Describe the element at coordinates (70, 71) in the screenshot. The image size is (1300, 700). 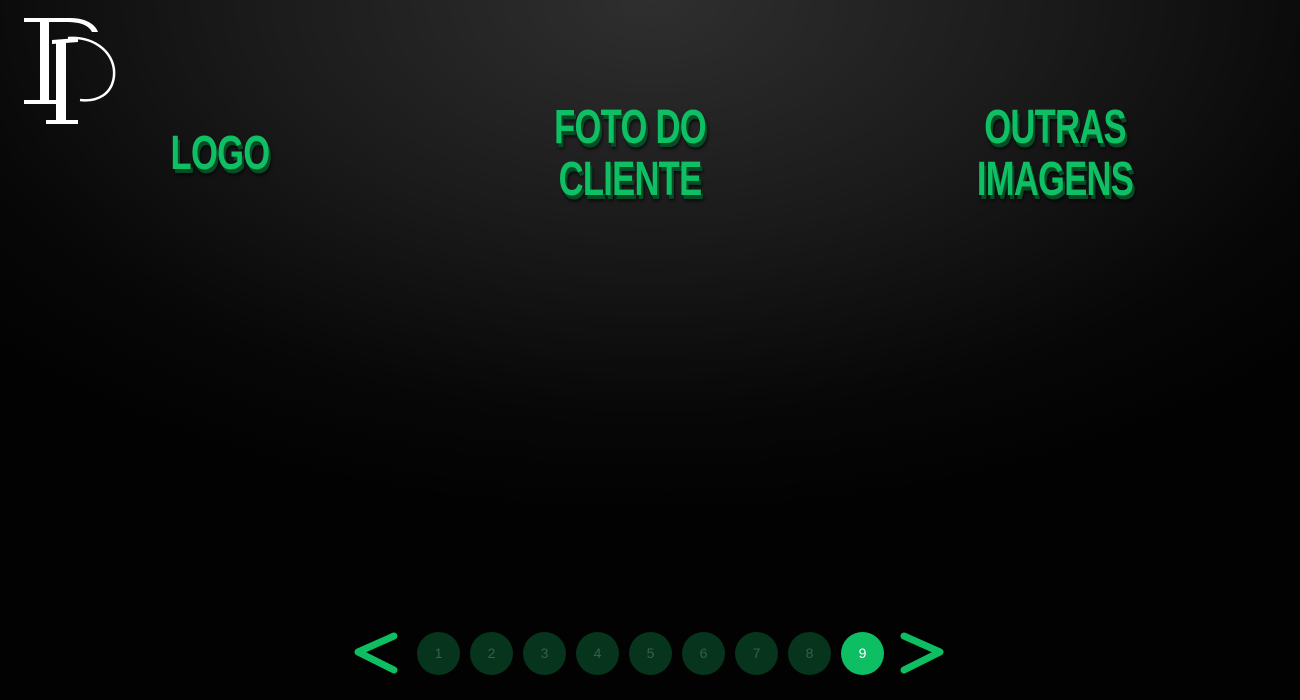
I see `dp-monogram-logo` at that location.